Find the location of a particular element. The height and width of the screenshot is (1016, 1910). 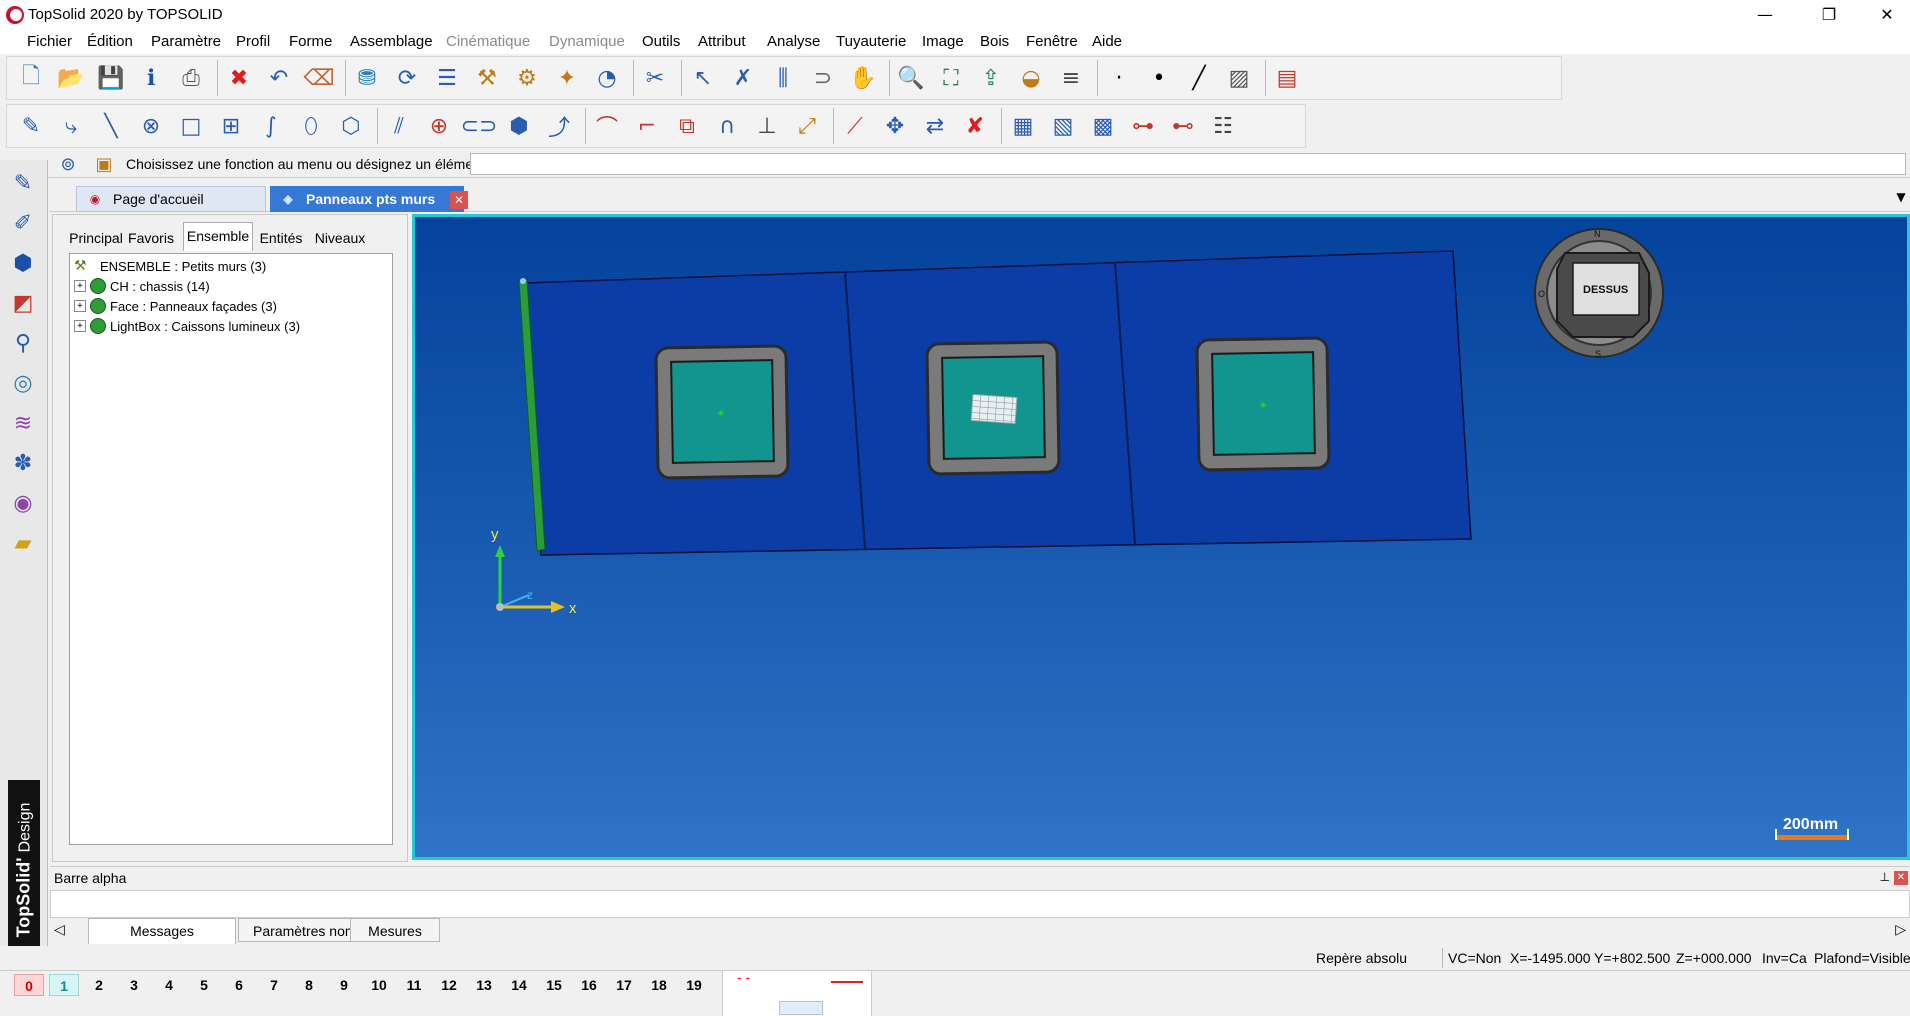

trim-icon: ⊥ is located at coordinates (767, 126).